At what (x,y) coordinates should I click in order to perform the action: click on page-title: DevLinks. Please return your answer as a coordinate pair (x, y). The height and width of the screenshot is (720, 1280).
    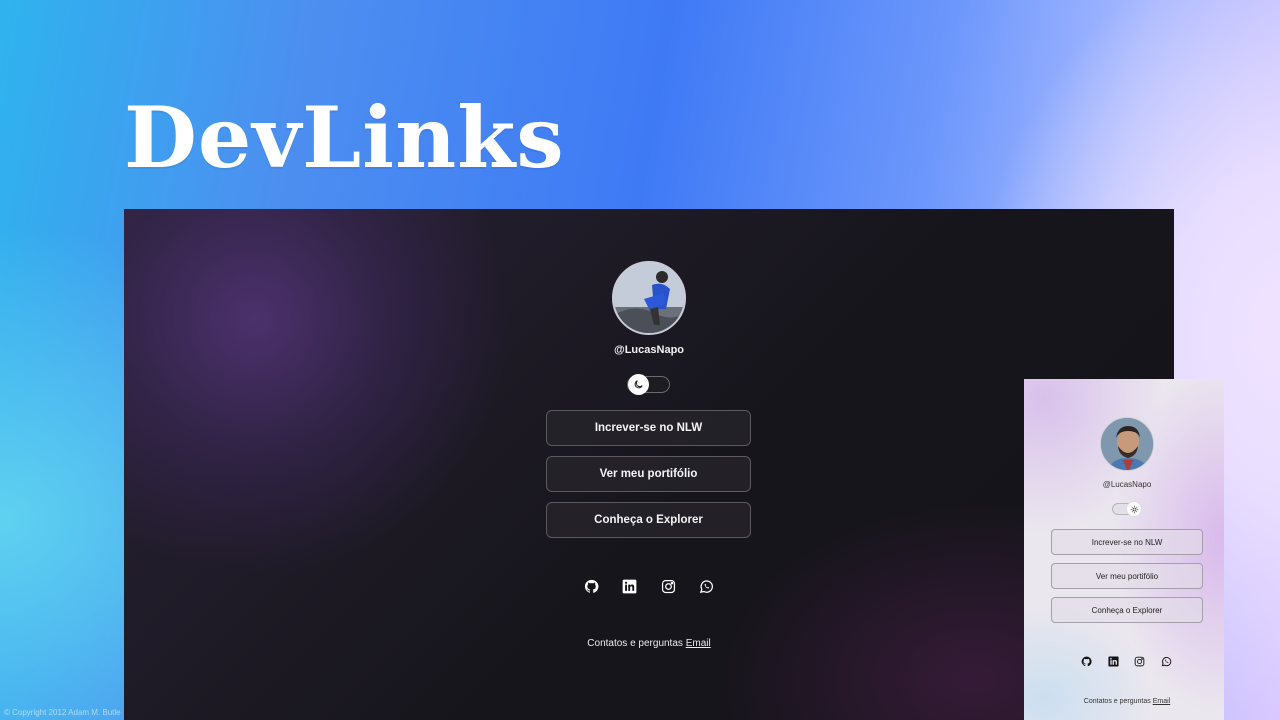
    Looking at the image, I should click on (344, 137).